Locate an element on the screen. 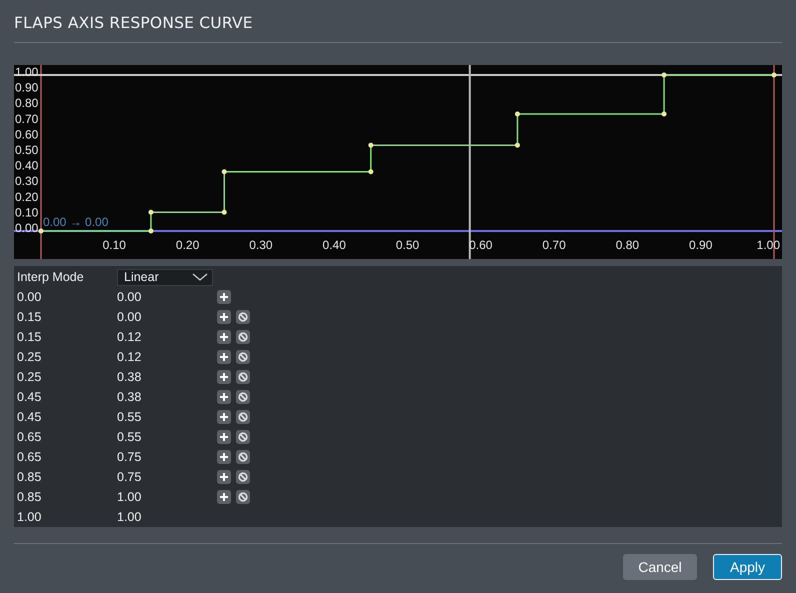 This screenshot has width=796, height=593. x-tick-label: 0.80 is located at coordinates (628, 245).